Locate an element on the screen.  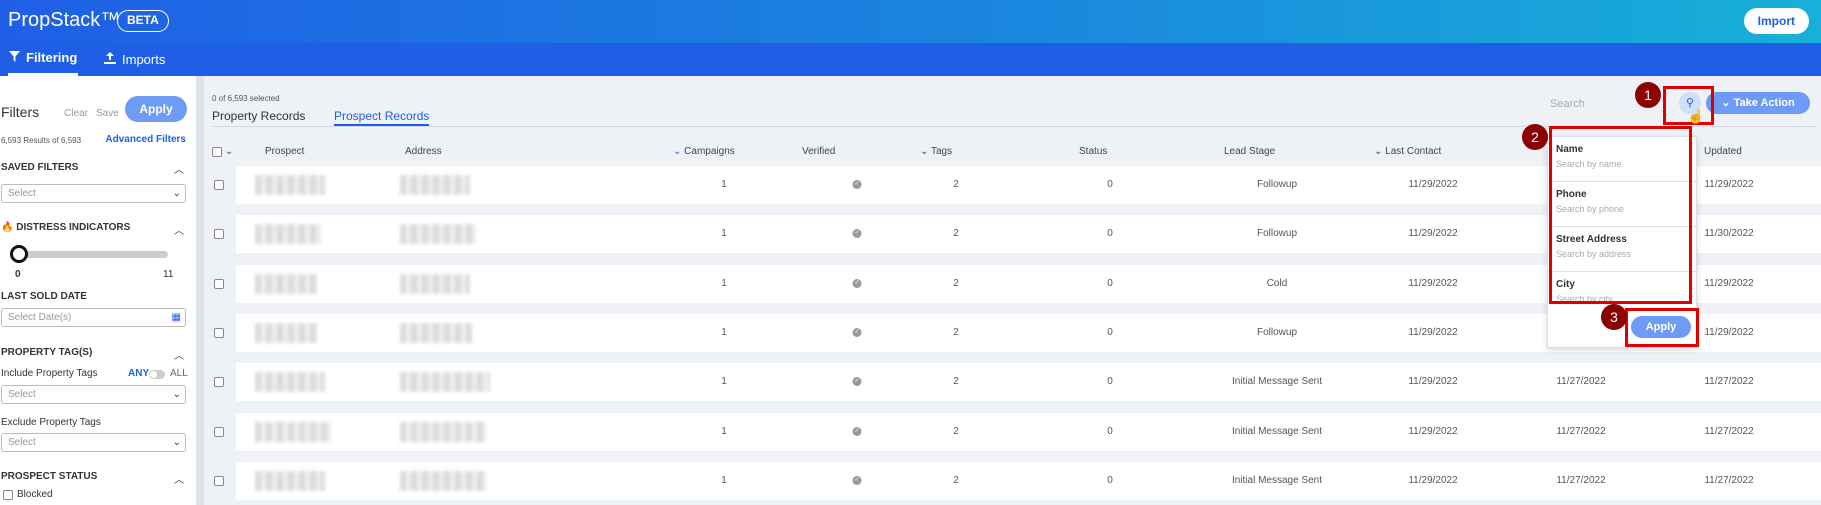
apply-filters-button: Apply is located at coordinates (156, 109).